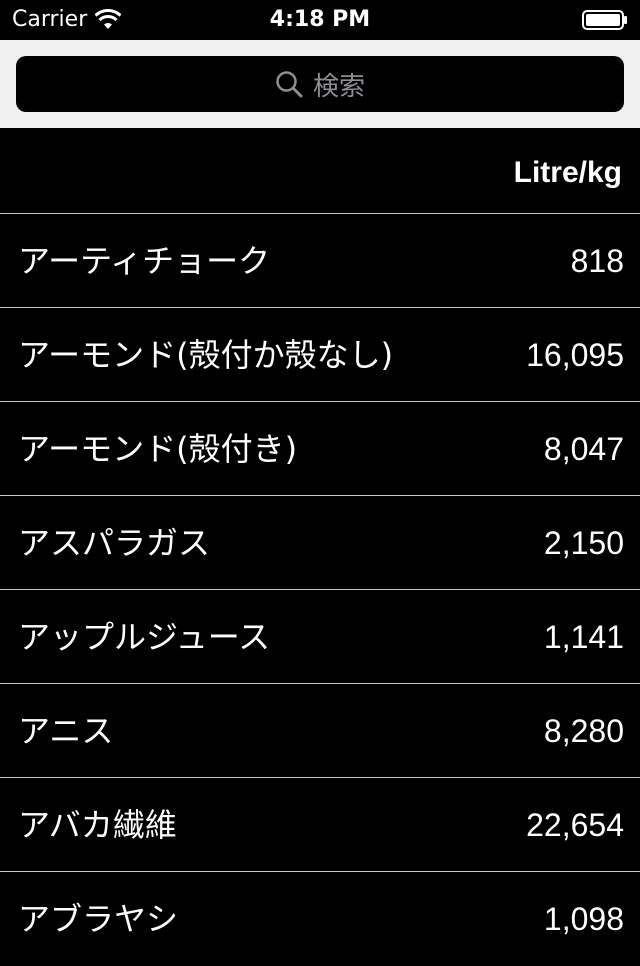  I want to click on row-name: アップルジュース, so click(144, 637).